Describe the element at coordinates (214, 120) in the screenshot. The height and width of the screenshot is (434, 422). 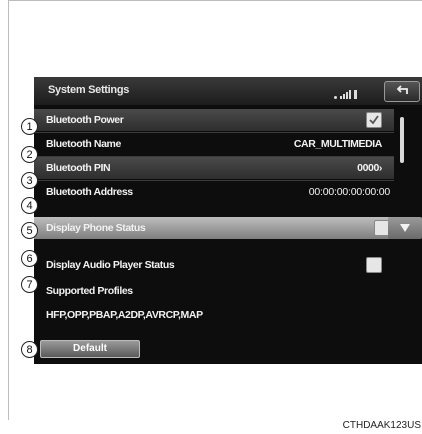
I see `bluetooth-power-row: Bluetooth Power` at that location.